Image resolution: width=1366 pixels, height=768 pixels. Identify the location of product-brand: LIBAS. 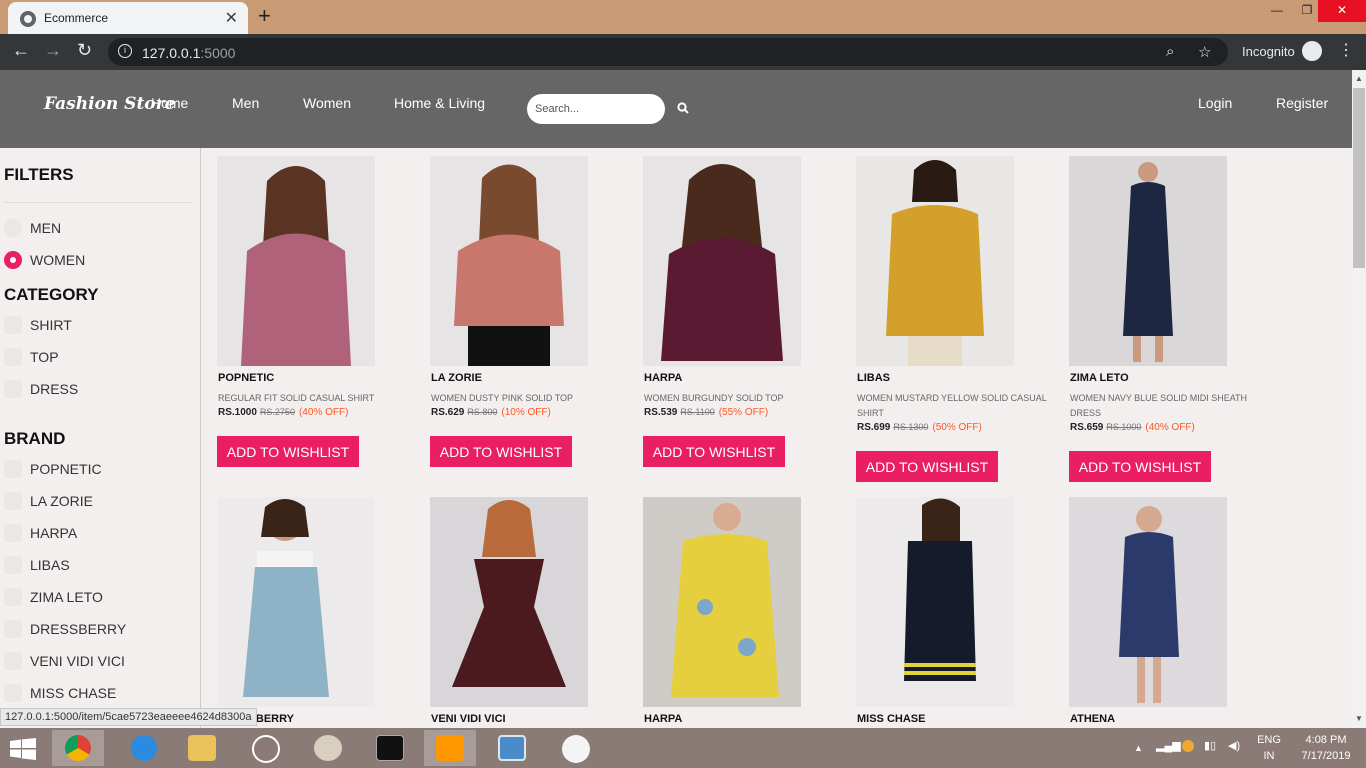
(873, 378).